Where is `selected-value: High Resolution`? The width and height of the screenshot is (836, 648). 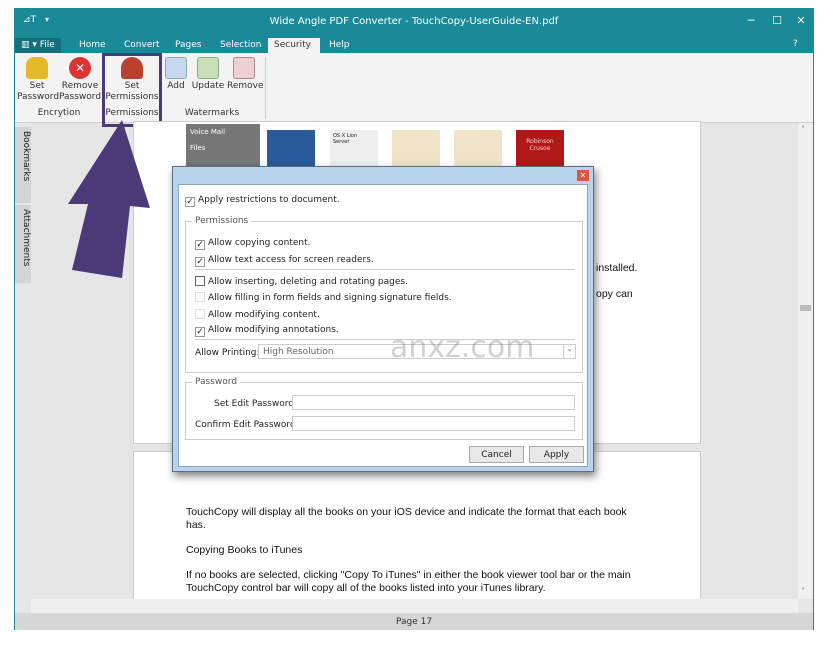 selected-value: High Resolution is located at coordinates (298, 352).